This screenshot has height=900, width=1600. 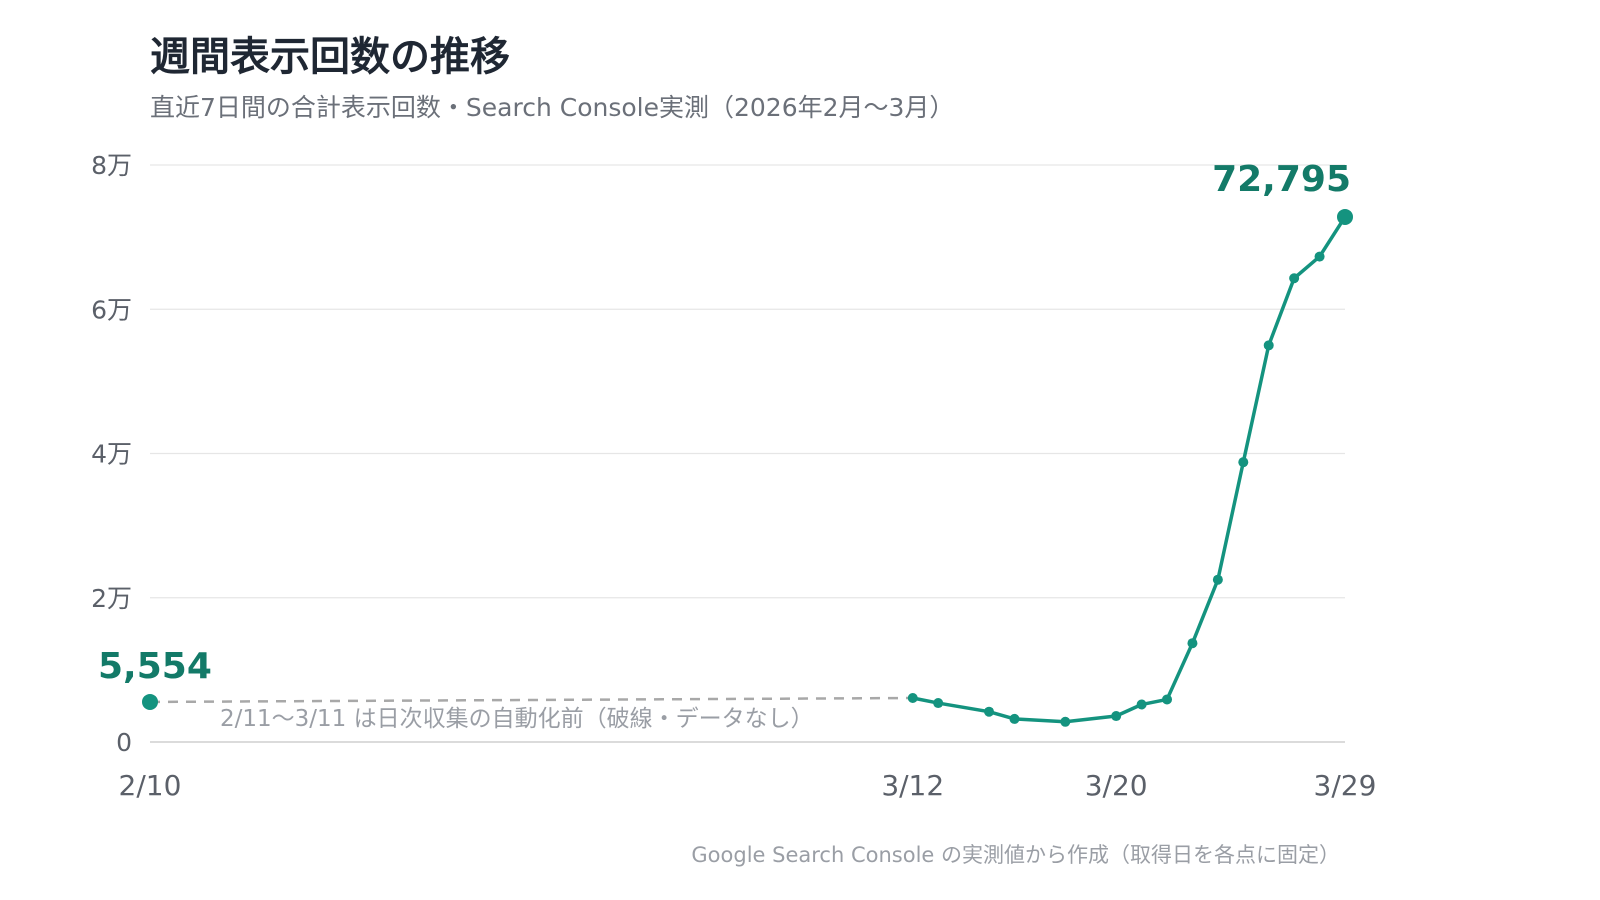 What do you see at coordinates (531, 700) in the screenshot?
I see `gap-dashed-line` at bounding box center [531, 700].